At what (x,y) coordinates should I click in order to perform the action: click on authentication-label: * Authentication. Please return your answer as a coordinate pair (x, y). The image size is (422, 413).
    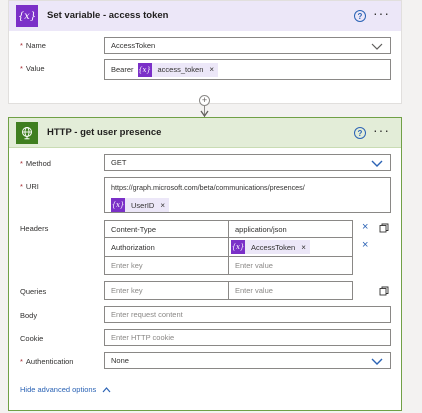
    Looking at the image, I should click on (47, 361).